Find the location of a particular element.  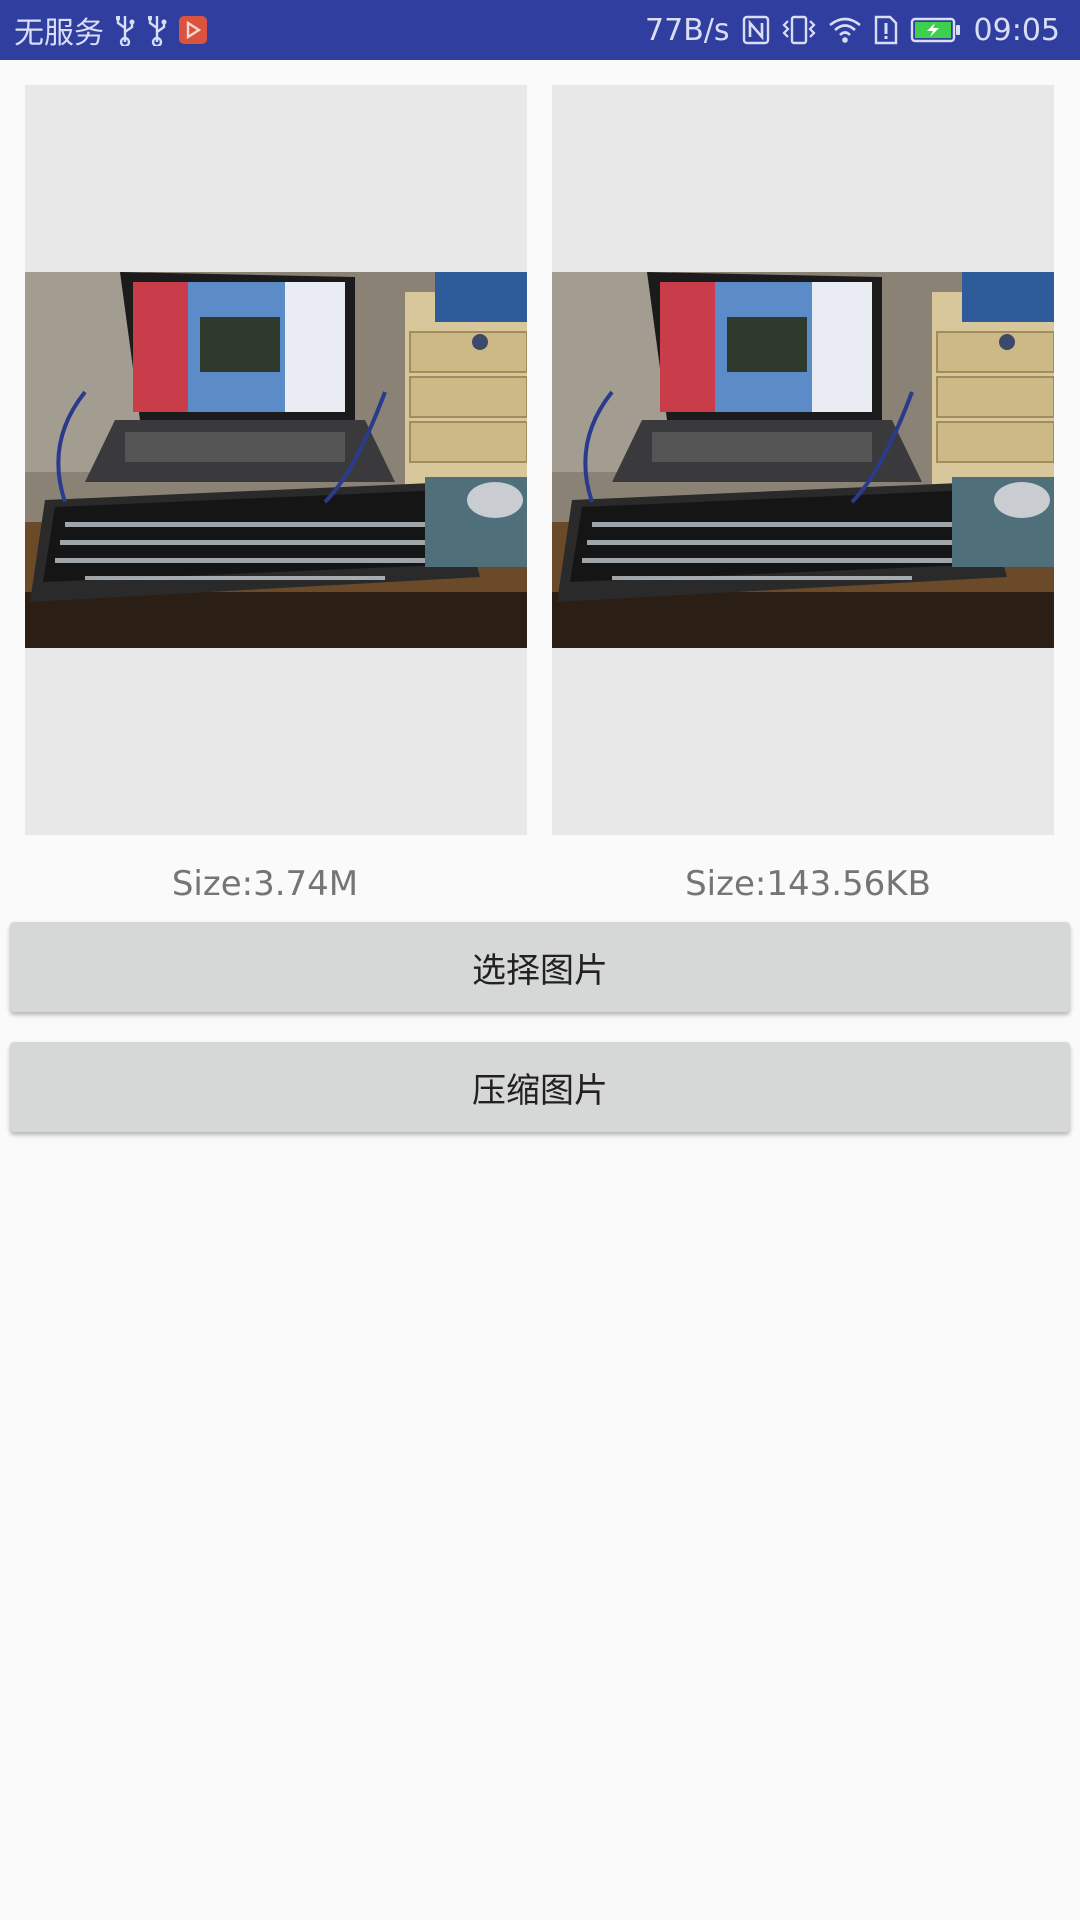

compress-image-button: 压缩图片 is located at coordinates (540, 1087).